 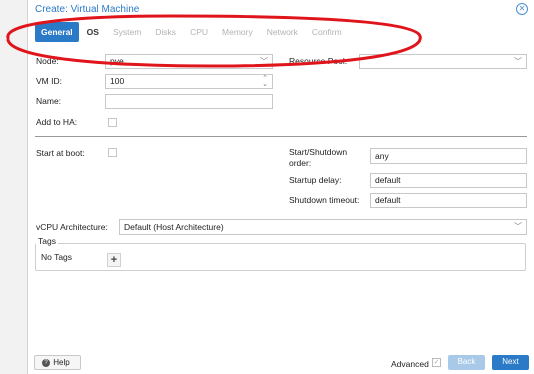 I want to click on tags-legend: Tags, so click(x=47, y=241).